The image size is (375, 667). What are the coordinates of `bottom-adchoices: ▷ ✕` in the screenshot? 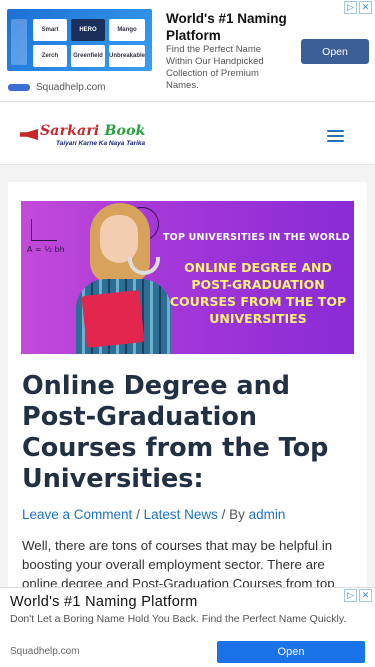 It's located at (358, 595).